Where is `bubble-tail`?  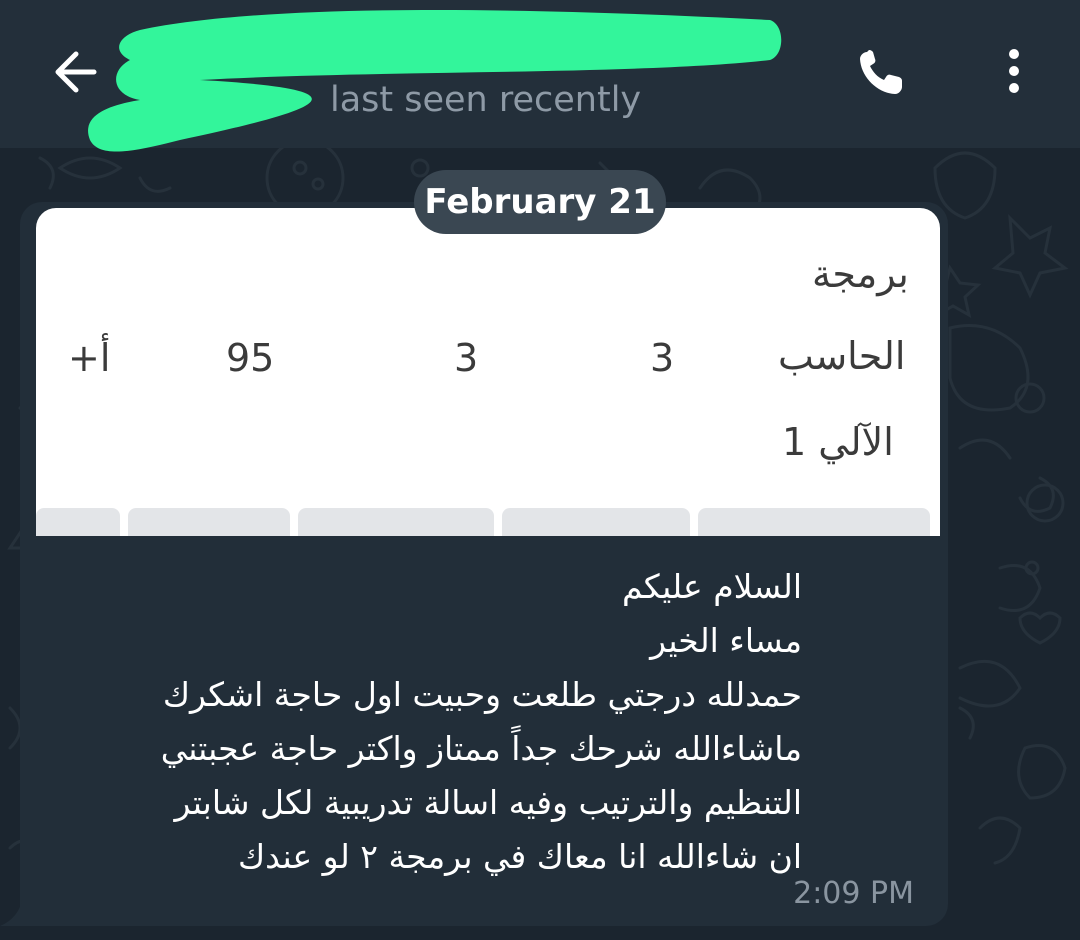 bubble-tail is located at coordinates (20, 913).